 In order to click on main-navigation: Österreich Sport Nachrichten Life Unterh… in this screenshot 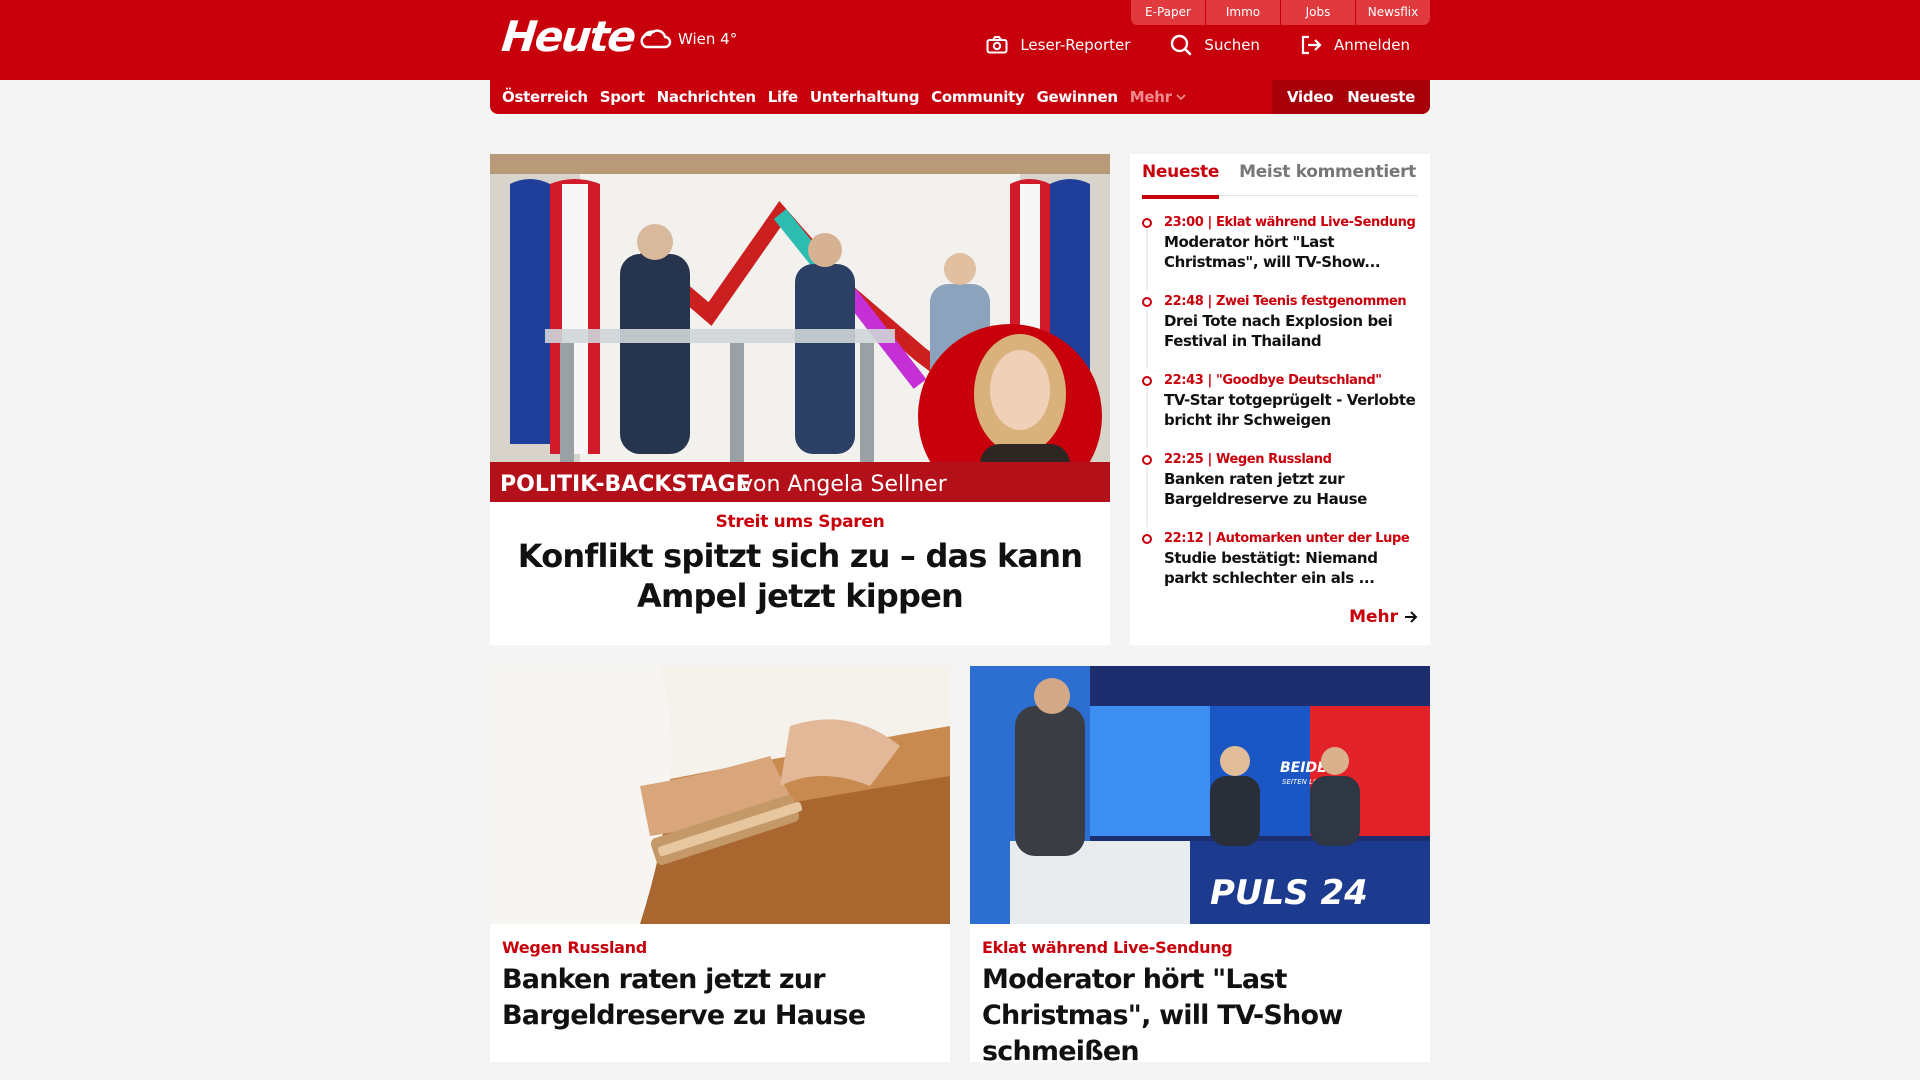, I will do `click(960, 97)`.